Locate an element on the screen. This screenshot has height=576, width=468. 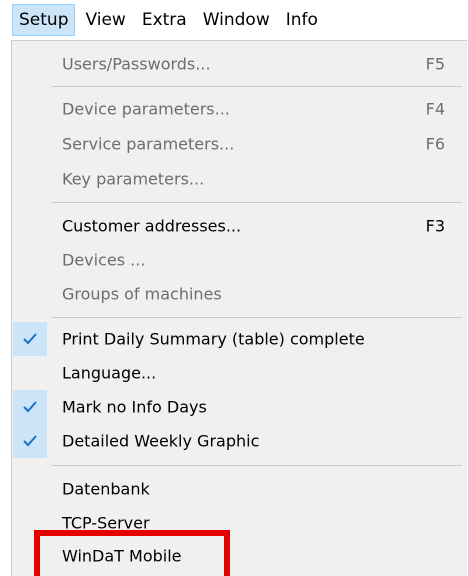
menu-item-mark-no-info-days: Mark no Info Days is located at coordinates (239, 407).